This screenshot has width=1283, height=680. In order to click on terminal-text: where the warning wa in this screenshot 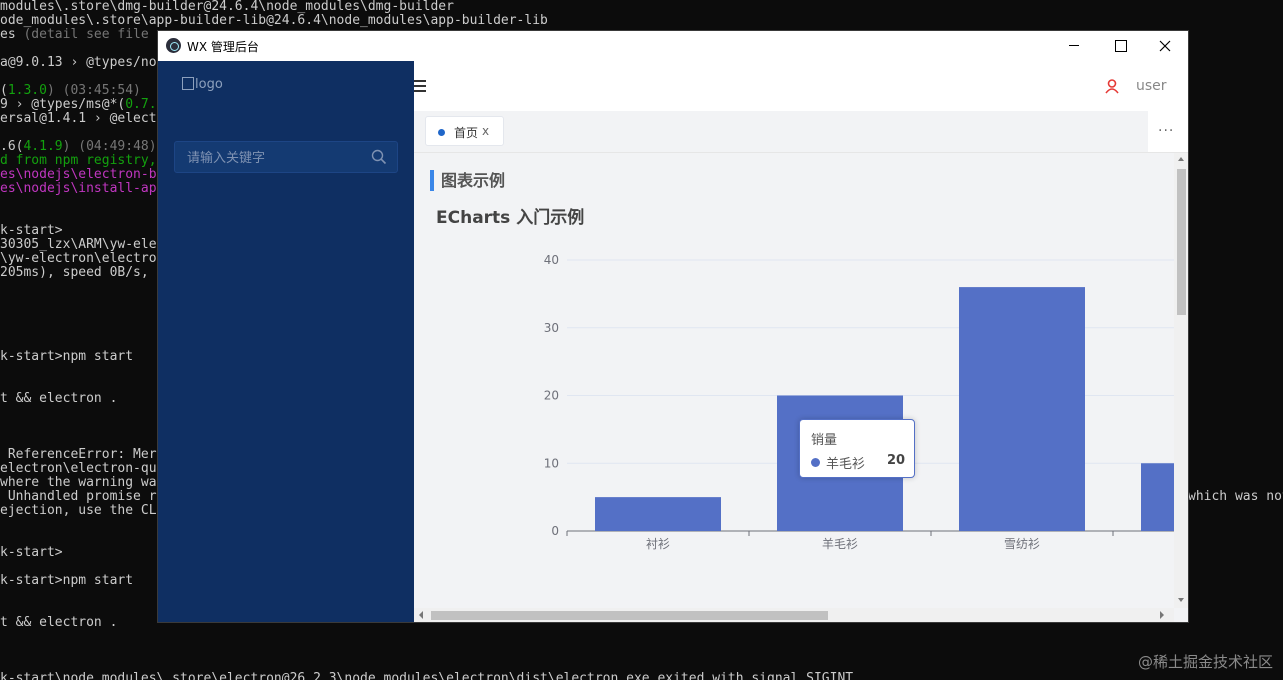, I will do `click(78, 482)`.